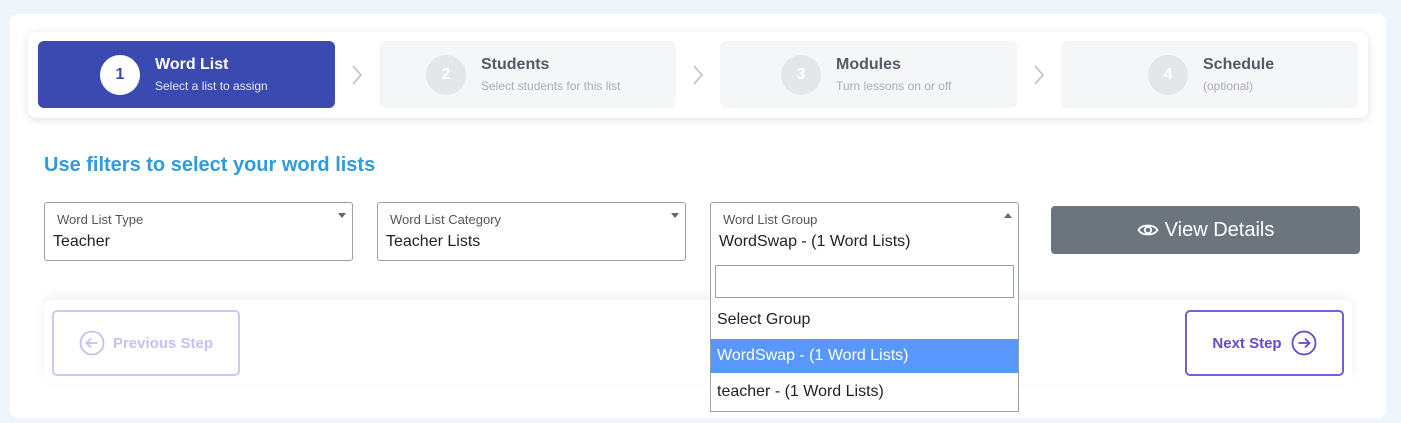 Image resolution: width=1401 pixels, height=423 pixels. Describe the element at coordinates (1148, 230) in the screenshot. I see `eye-icon` at that location.